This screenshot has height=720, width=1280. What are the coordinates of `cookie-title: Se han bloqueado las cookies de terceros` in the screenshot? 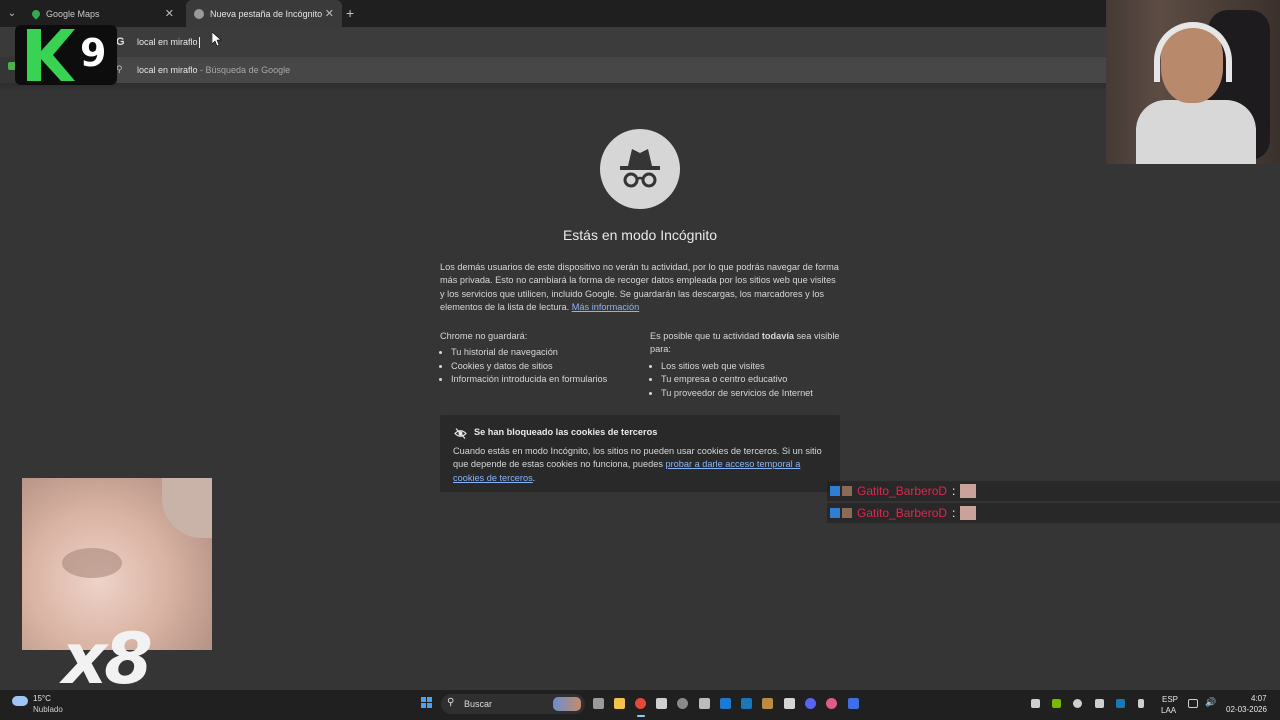 It's located at (566, 432).